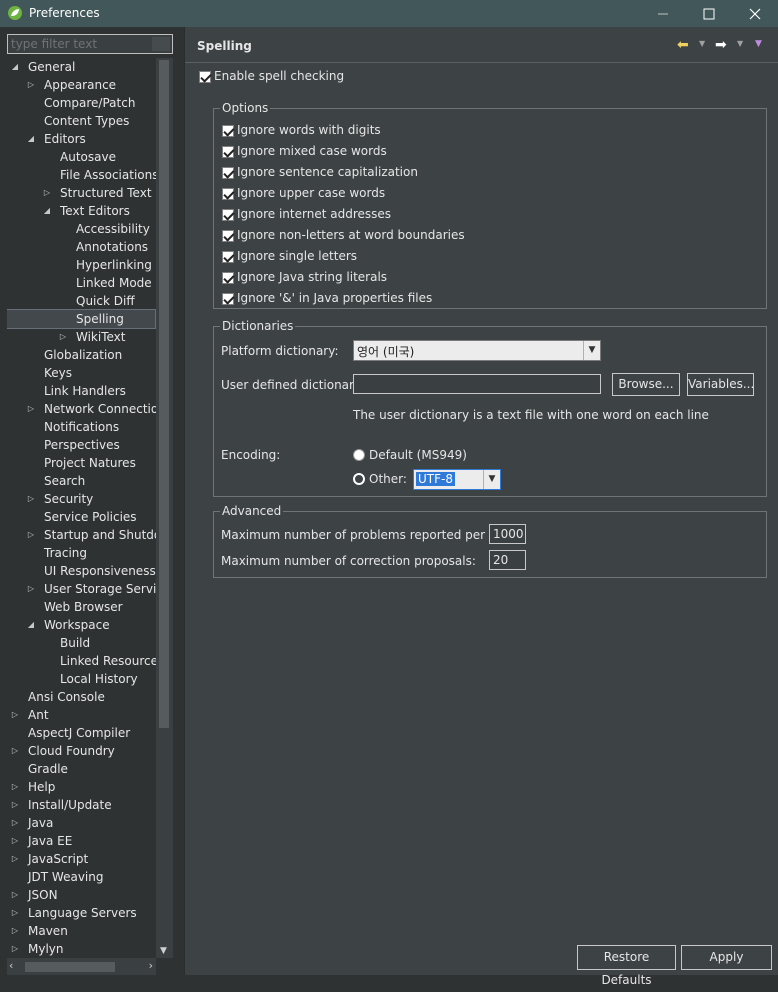  I want to click on tree-item: Search, so click(81, 481).